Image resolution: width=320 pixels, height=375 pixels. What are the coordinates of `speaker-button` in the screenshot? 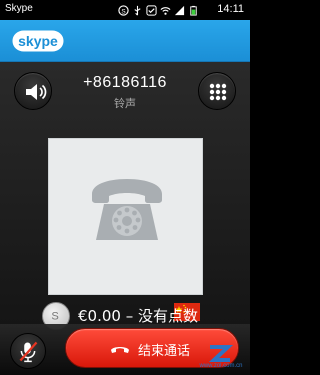 It's located at (33, 91).